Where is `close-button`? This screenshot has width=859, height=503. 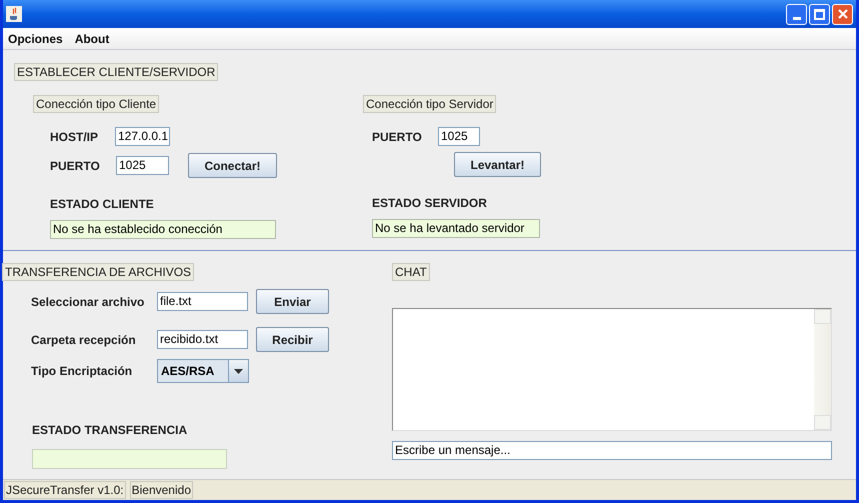
close-button is located at coordinates (842, 14).